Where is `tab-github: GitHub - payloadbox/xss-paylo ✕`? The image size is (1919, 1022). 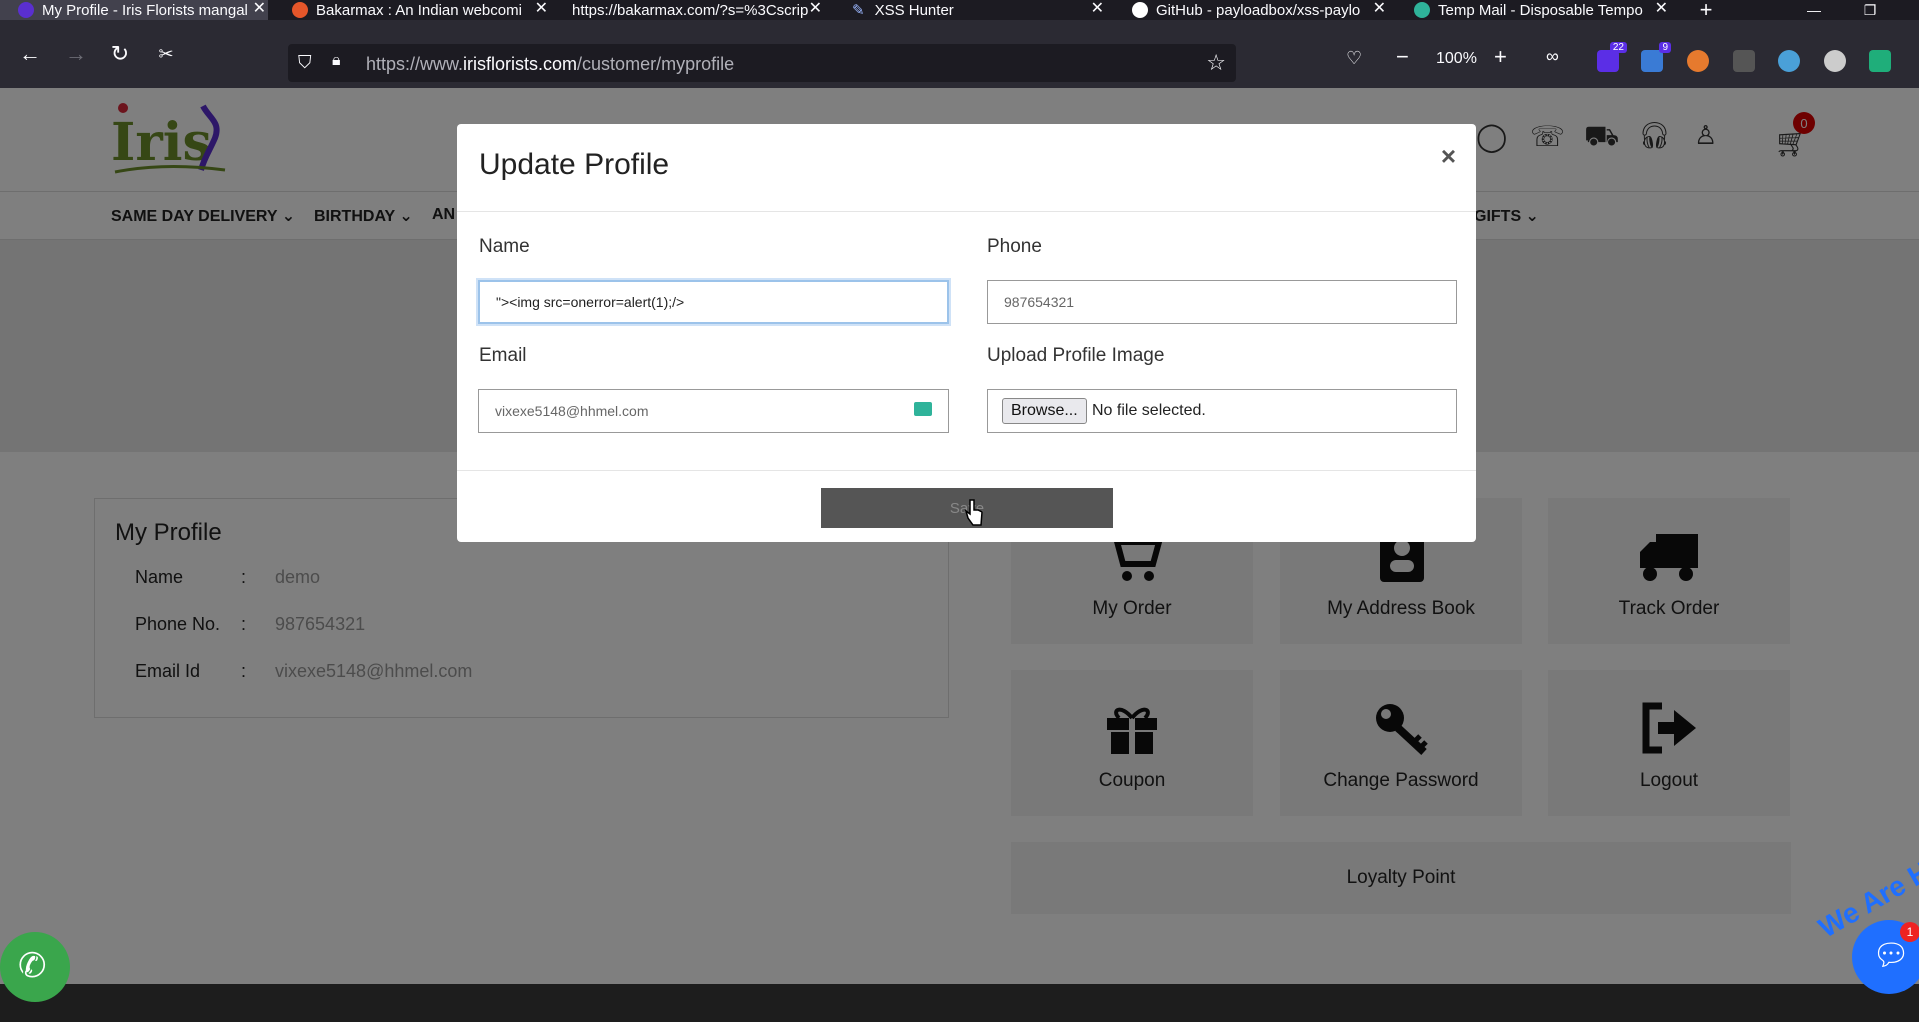
tab-github: GitHub - payloadbox/xss-paylo ✕ is located at coordinates (1260, 10).